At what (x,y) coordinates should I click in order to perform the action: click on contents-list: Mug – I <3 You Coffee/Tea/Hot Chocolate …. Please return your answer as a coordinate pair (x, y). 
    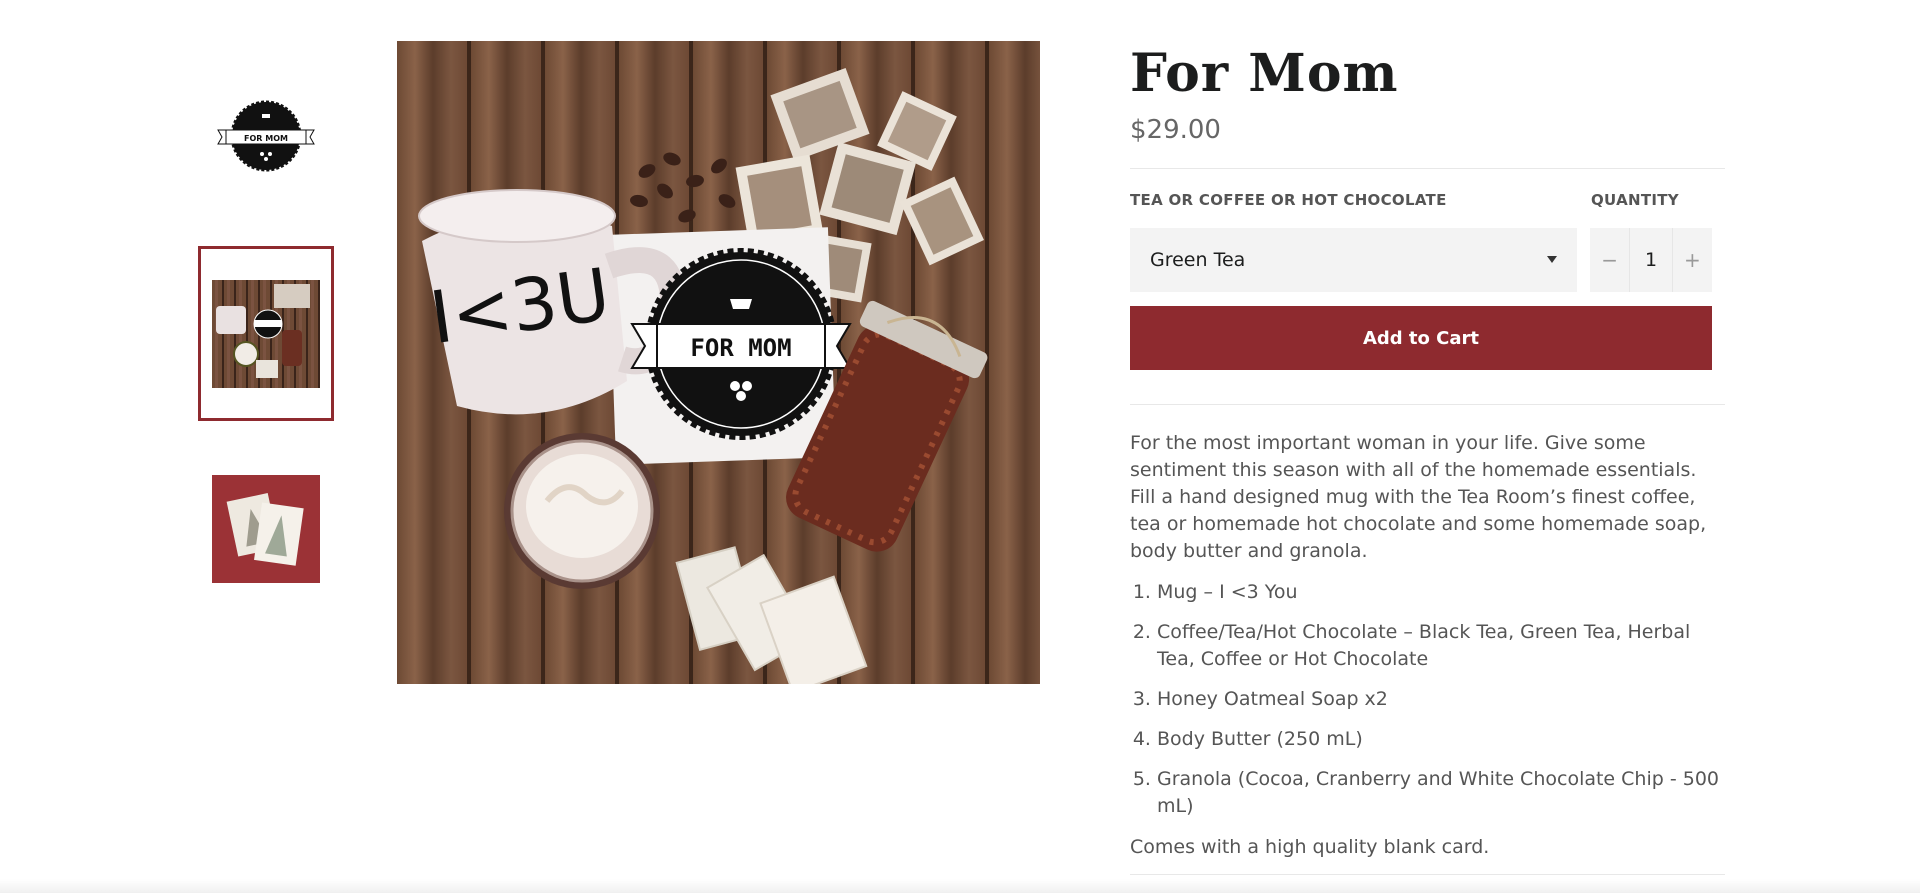
    Looking at the image, I should click on (1427, 699).